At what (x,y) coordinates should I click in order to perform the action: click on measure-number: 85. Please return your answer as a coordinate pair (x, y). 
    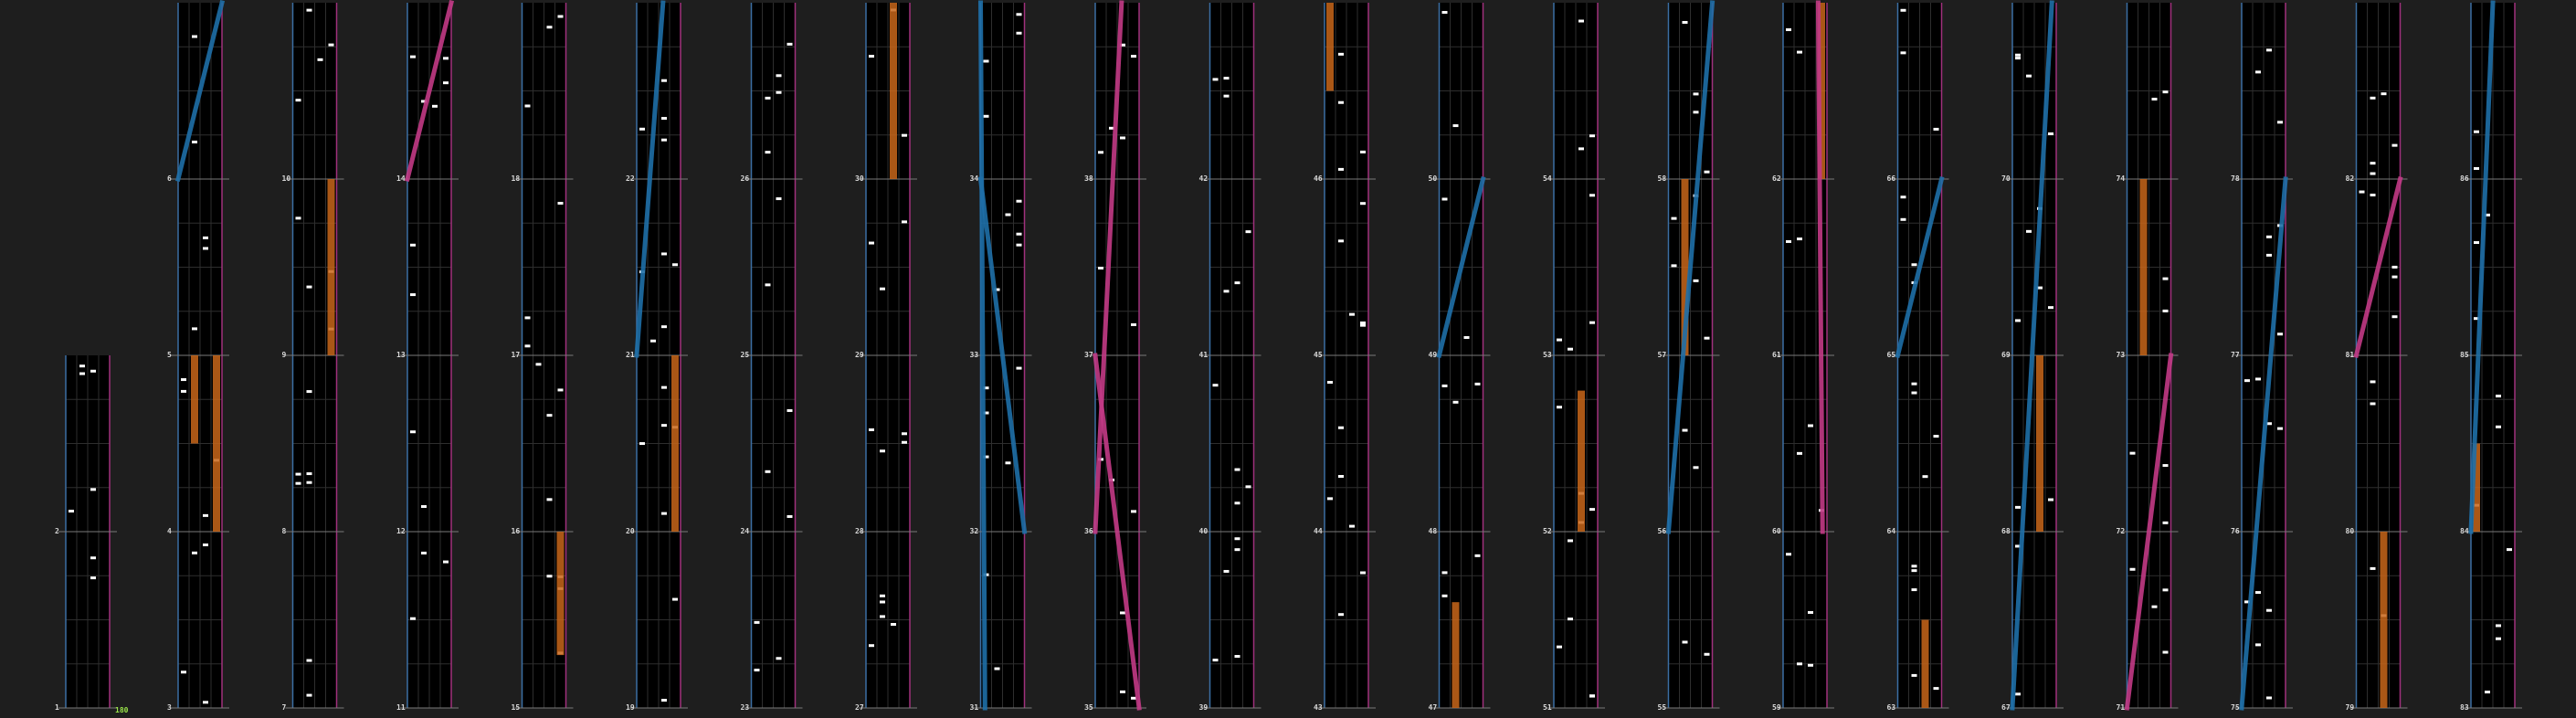
    Looking at the image, I should click on (2465, 355).